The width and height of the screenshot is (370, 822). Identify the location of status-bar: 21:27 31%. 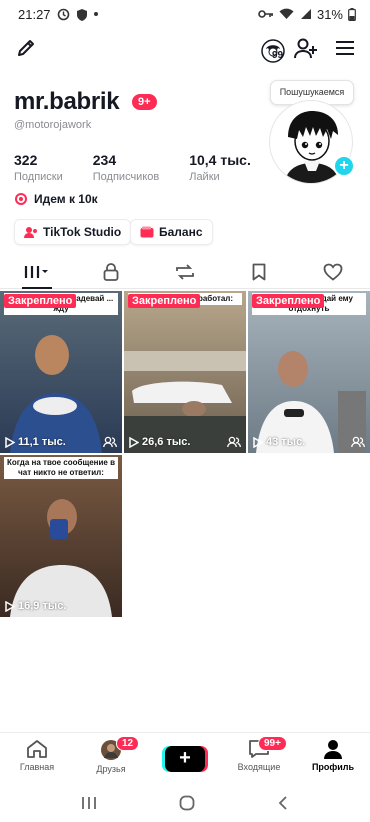
(185, 14).